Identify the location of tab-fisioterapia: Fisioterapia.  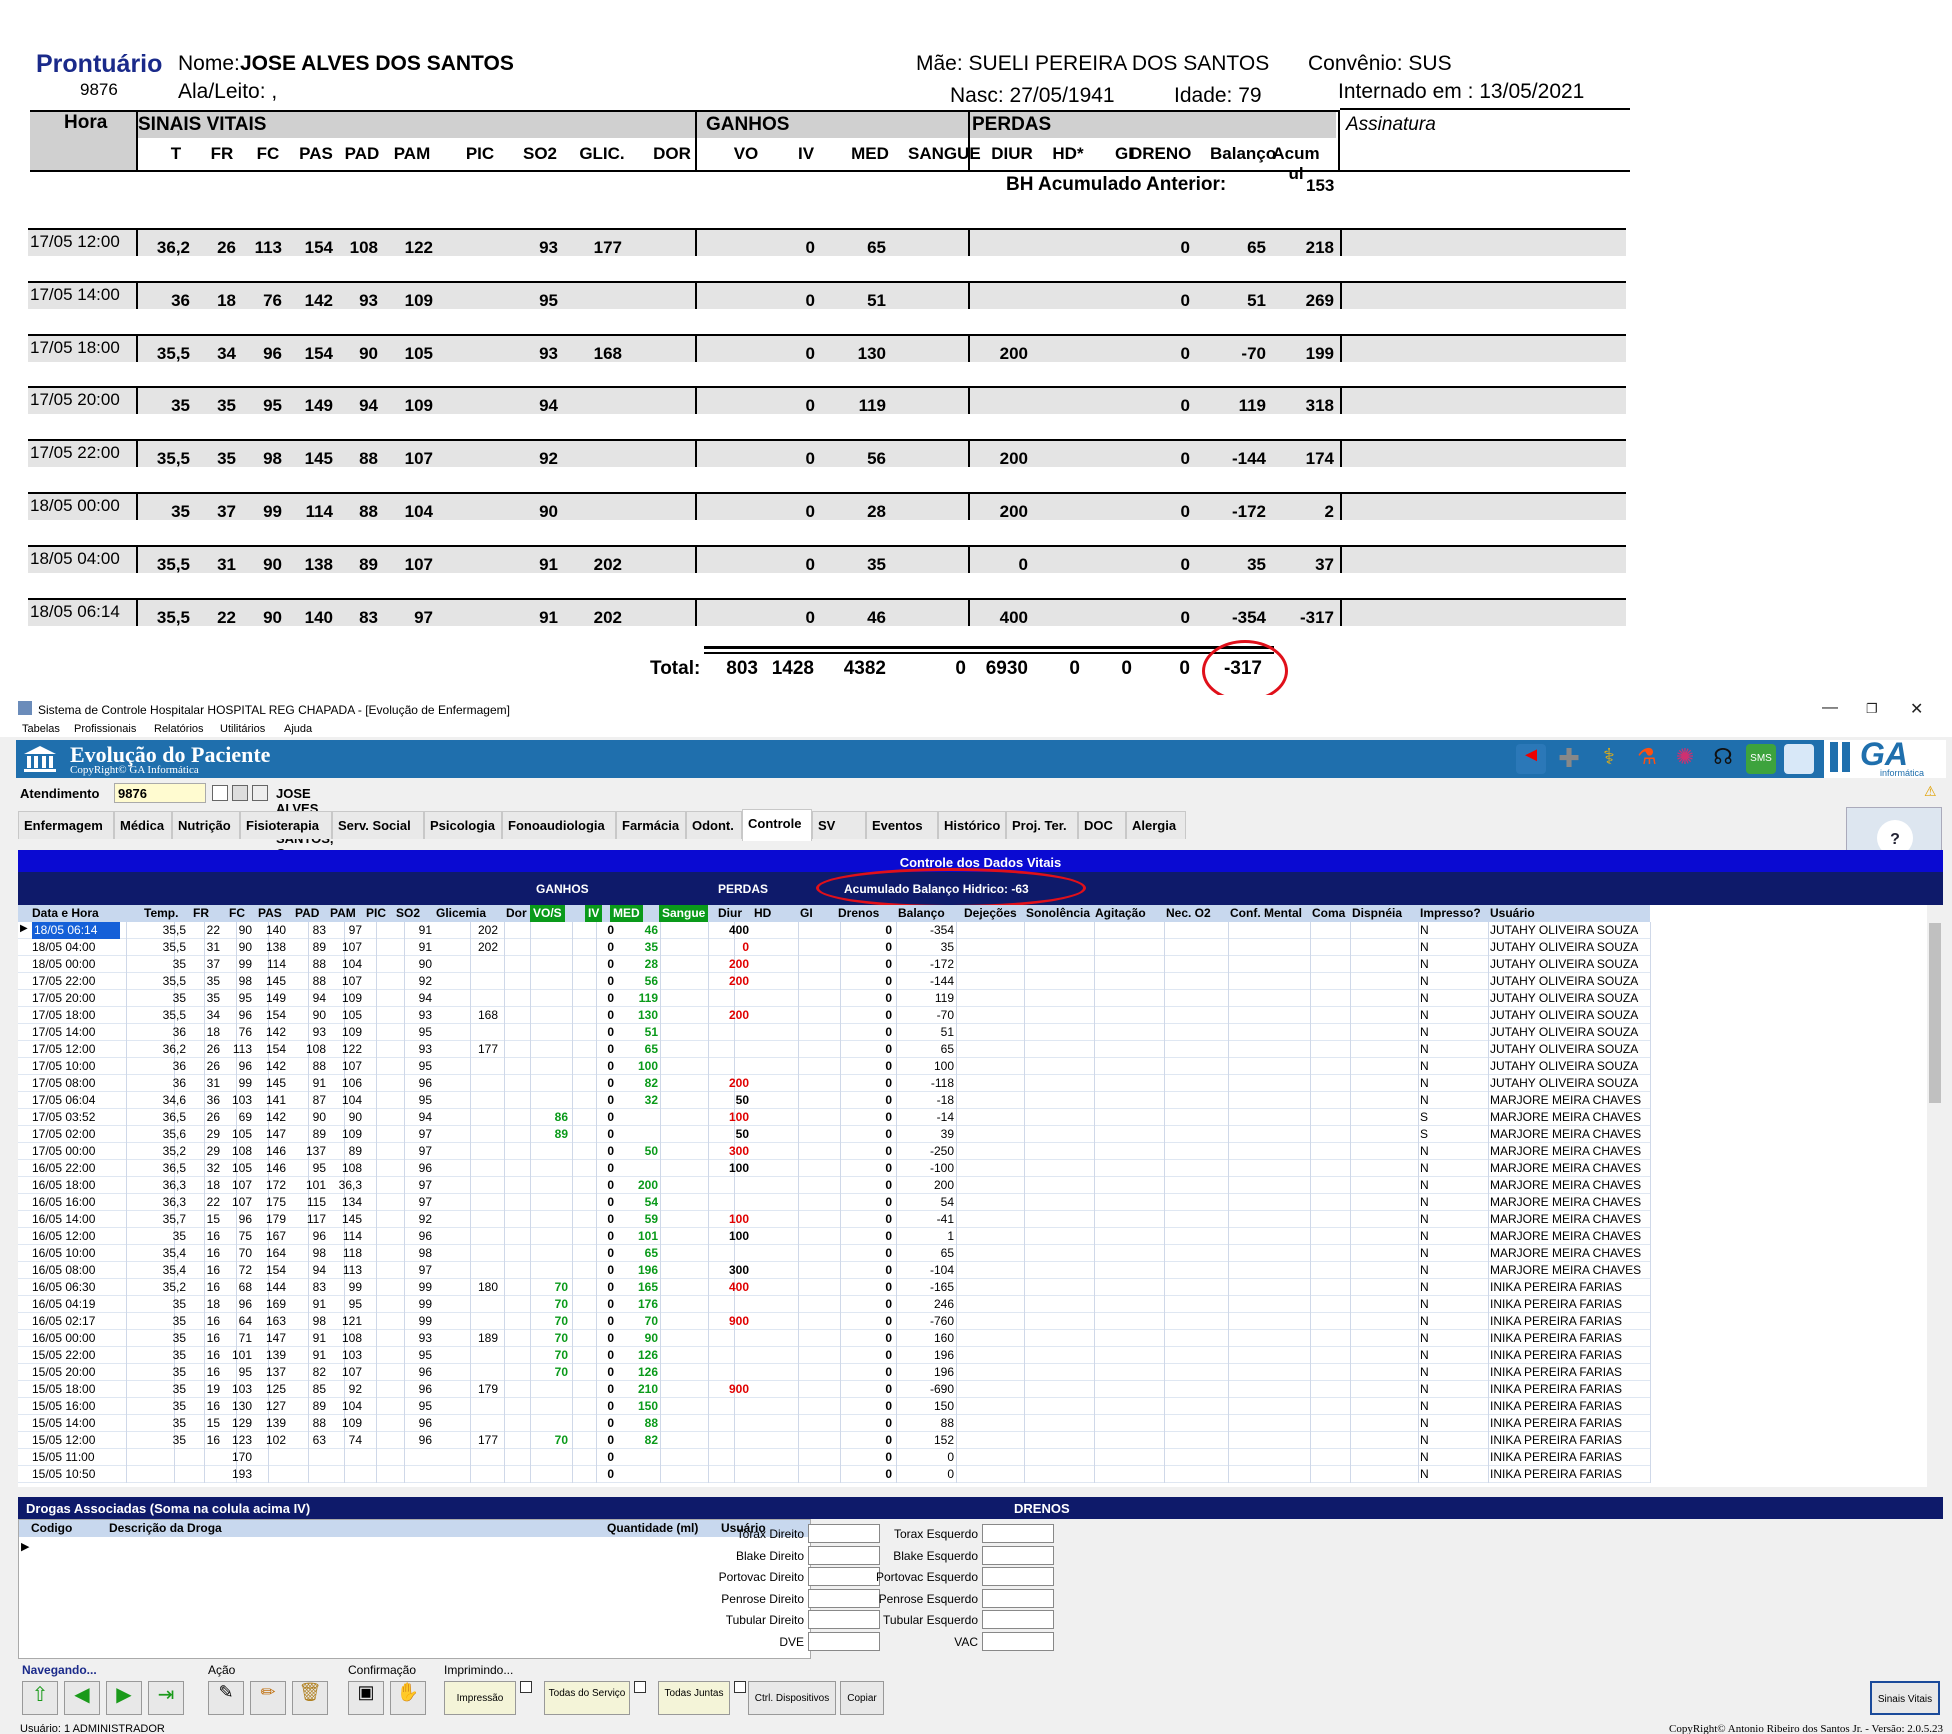
(286, 825).